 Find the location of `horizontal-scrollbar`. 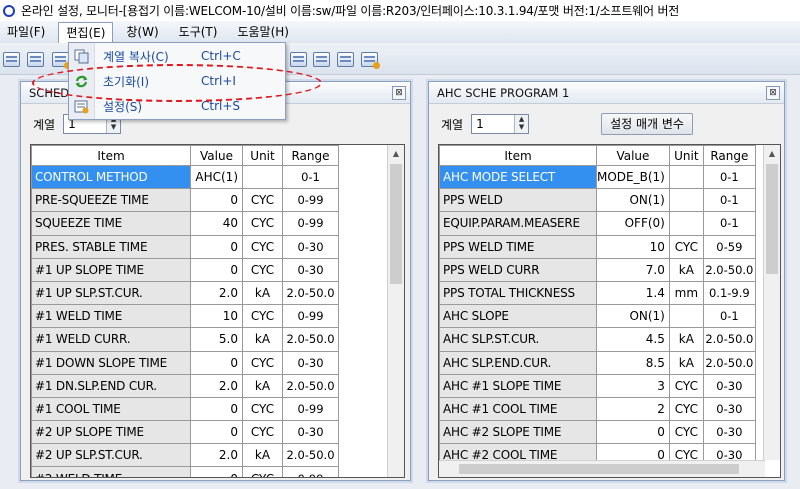

horizontal-scrollbar is located at coordinates (602, 468).